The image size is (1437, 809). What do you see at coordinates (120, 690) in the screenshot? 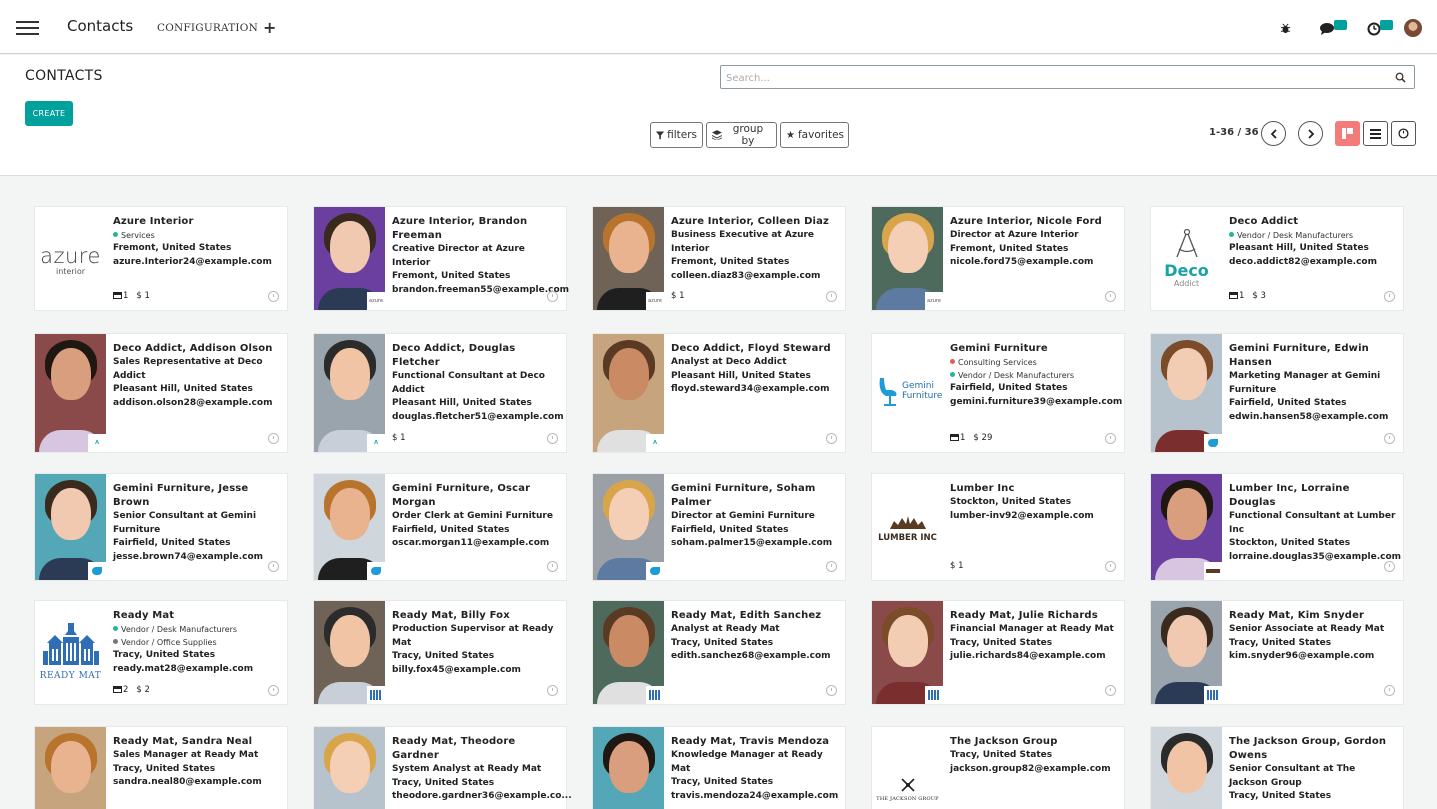
I see `footer-stat: 2` at bounding box center [120, 690].